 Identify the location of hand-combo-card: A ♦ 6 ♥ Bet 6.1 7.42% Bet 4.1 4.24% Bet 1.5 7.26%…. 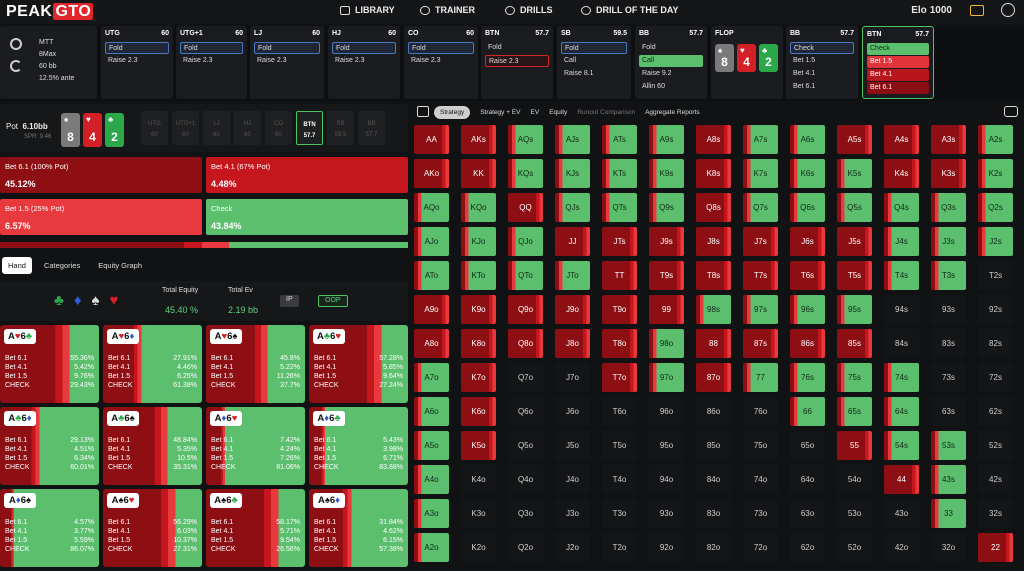
(255, 446).